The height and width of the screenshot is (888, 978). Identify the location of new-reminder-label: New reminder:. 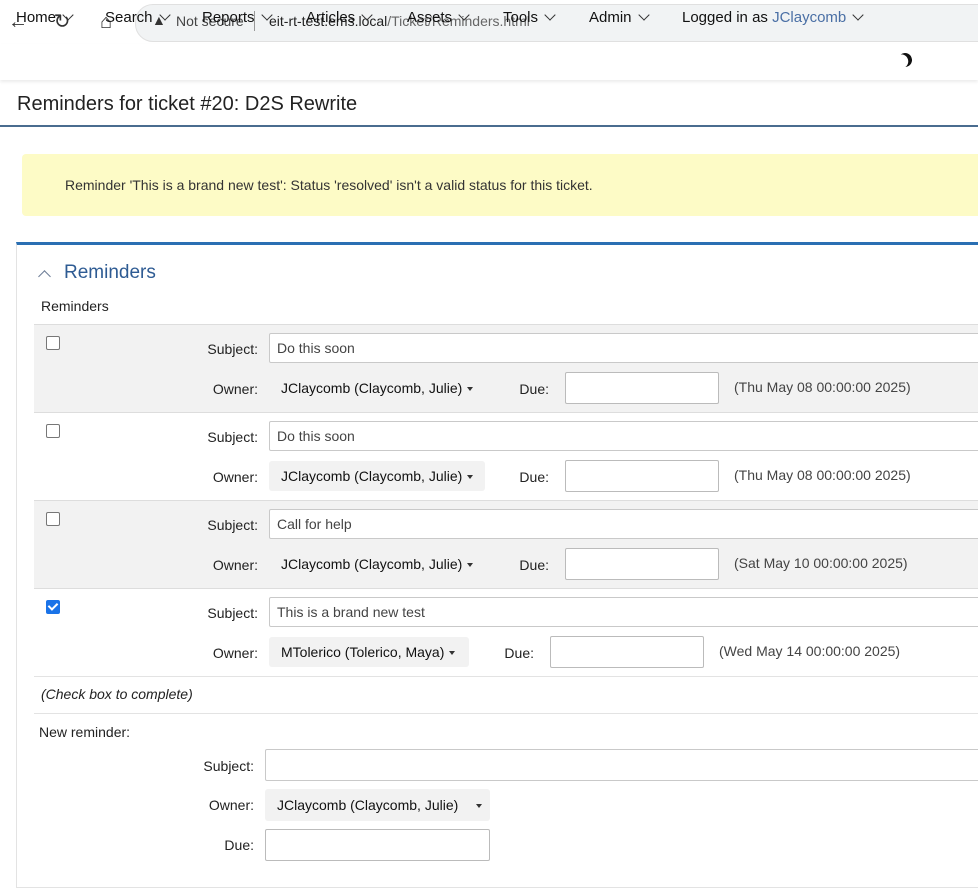
(85, 732).